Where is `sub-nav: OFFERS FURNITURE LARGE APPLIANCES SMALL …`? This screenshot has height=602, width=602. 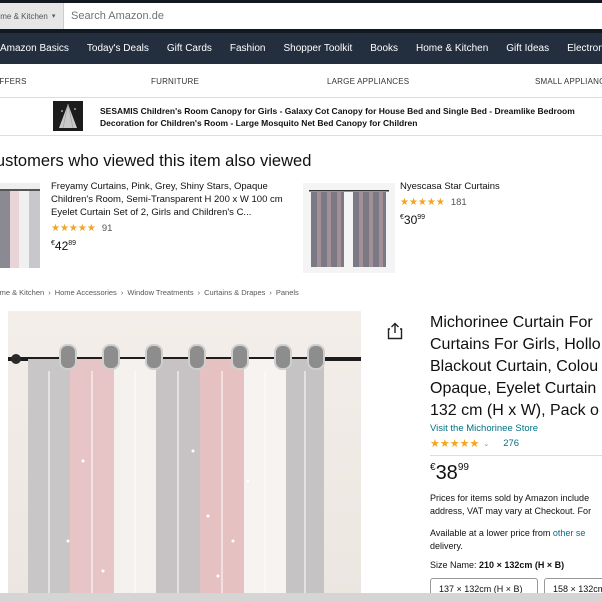
sub-nav: OFFERS FURNITURE LARGE APPLIANCES SMALL … is located at coordinates (301, 81).